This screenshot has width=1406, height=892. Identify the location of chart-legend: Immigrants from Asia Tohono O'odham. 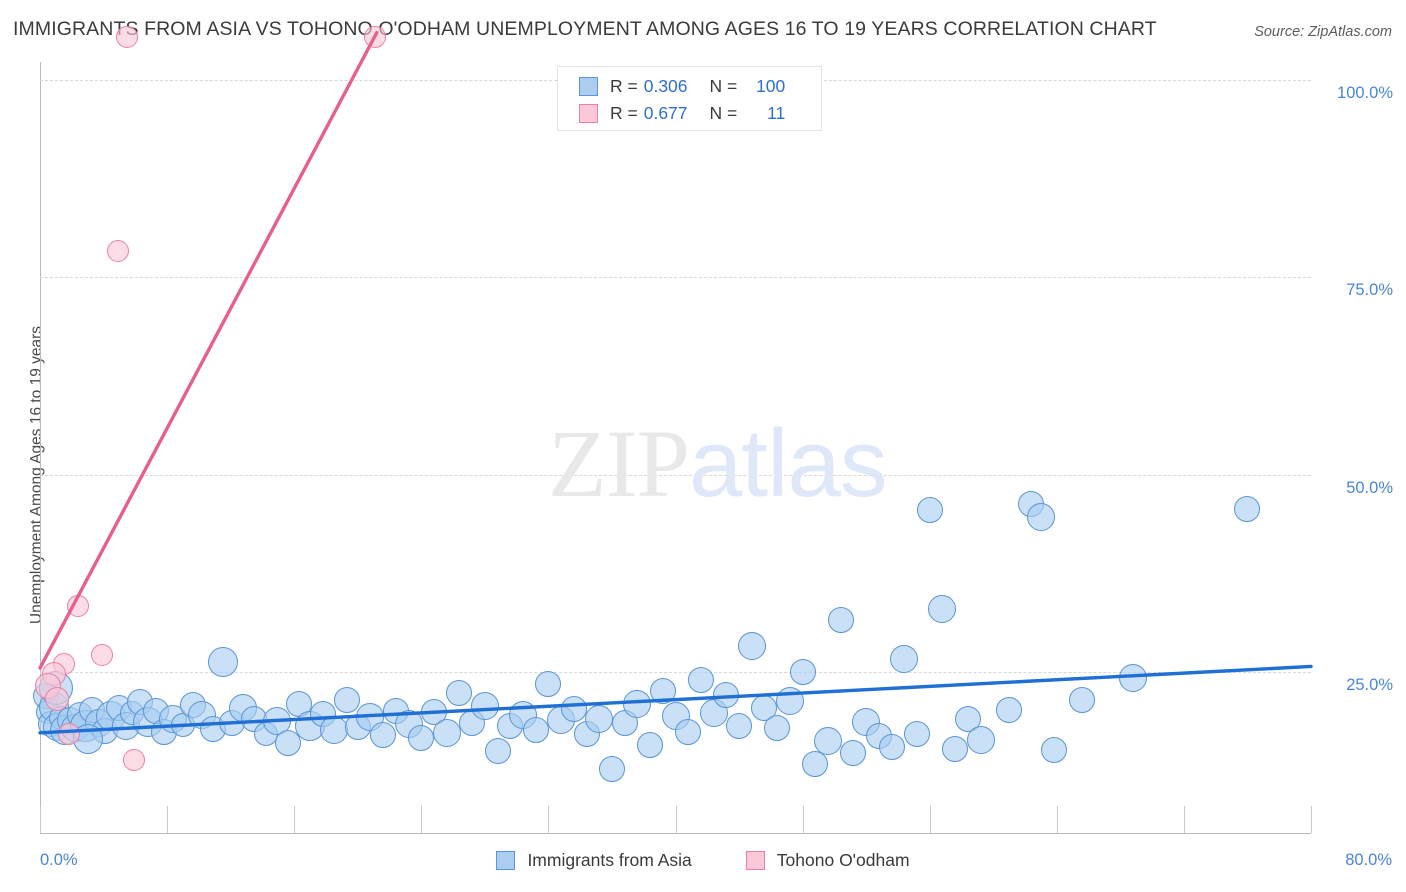
(703, 860).